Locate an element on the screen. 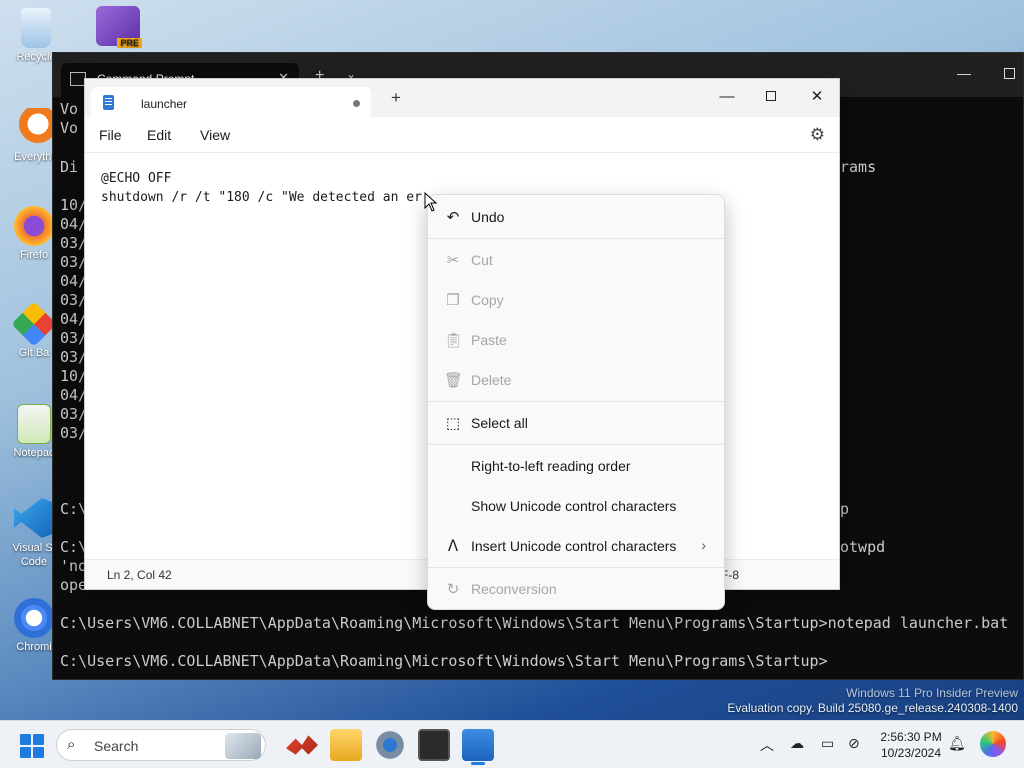  select-all-icon: ⬚ is located at coordinates (453, 423).